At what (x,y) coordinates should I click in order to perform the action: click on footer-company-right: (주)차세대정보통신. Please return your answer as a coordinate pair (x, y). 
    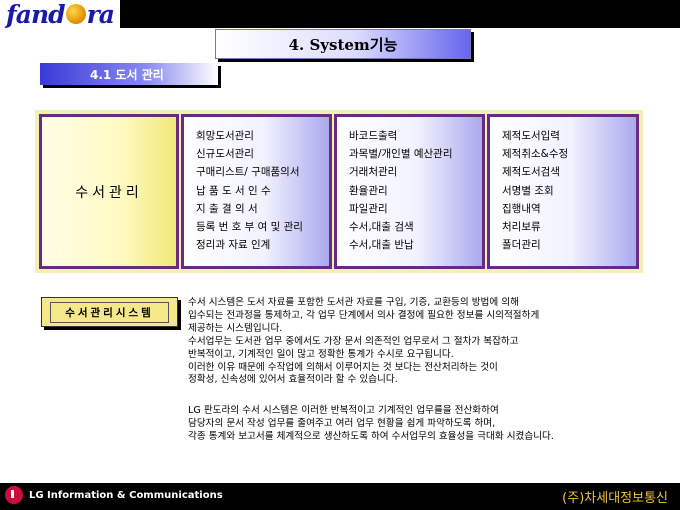
    Looking at the image, I should click on (615, 498).